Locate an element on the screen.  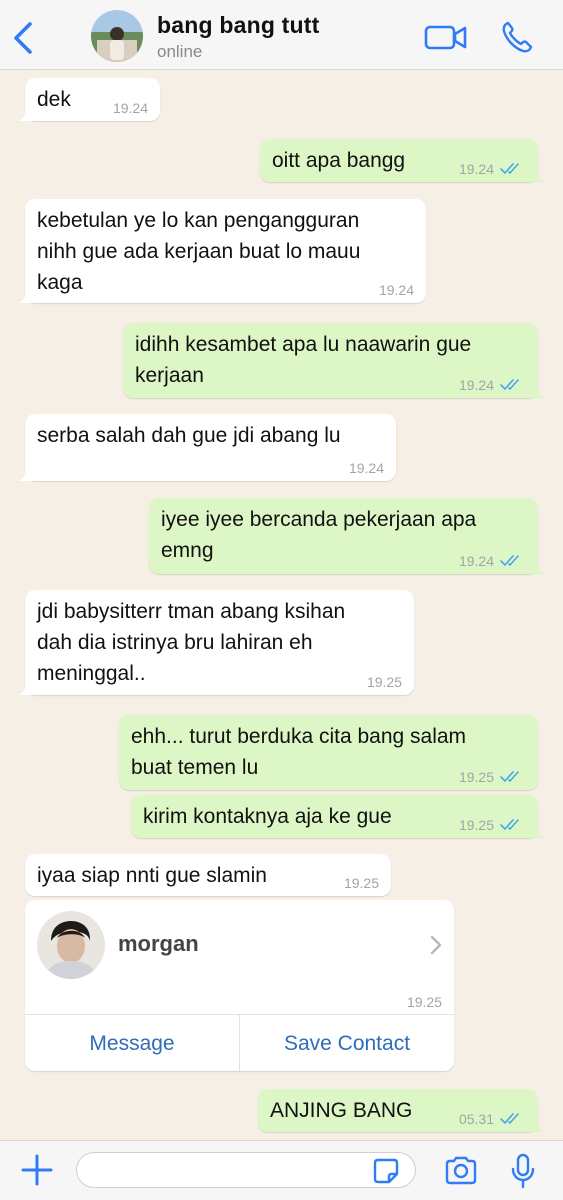
message-contact-button: Message is located at coordinates (132, 1043).